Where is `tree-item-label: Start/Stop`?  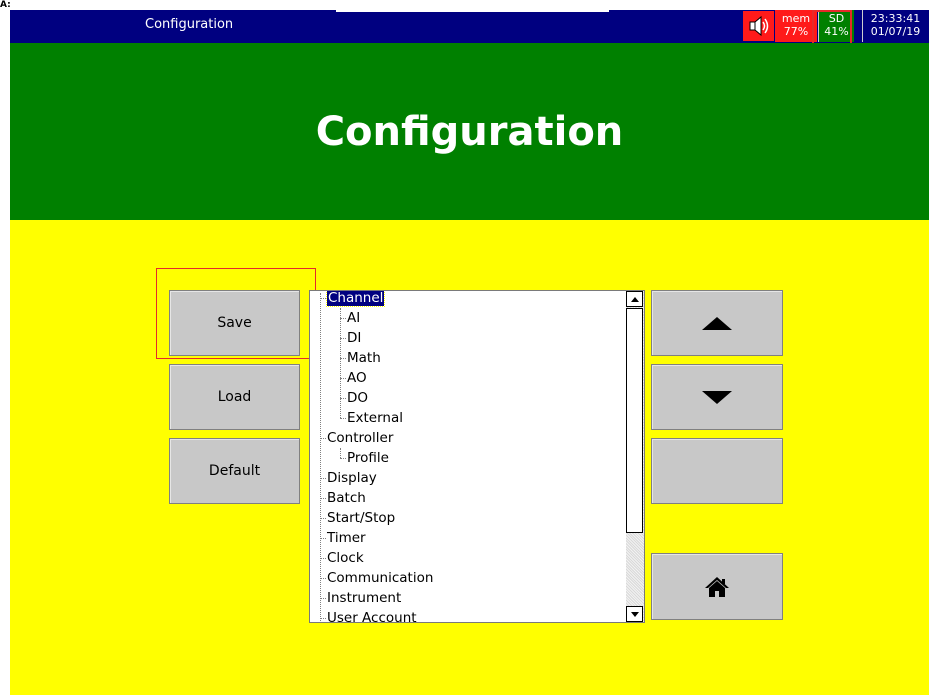
tree-item-label: Start/Stop is located at coordinates (361, 518).